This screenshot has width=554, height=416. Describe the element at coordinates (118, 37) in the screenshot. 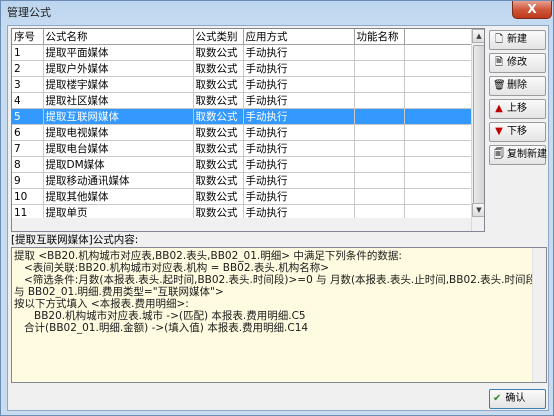

I see `column-header-formula-name: 公式名称` at that location.